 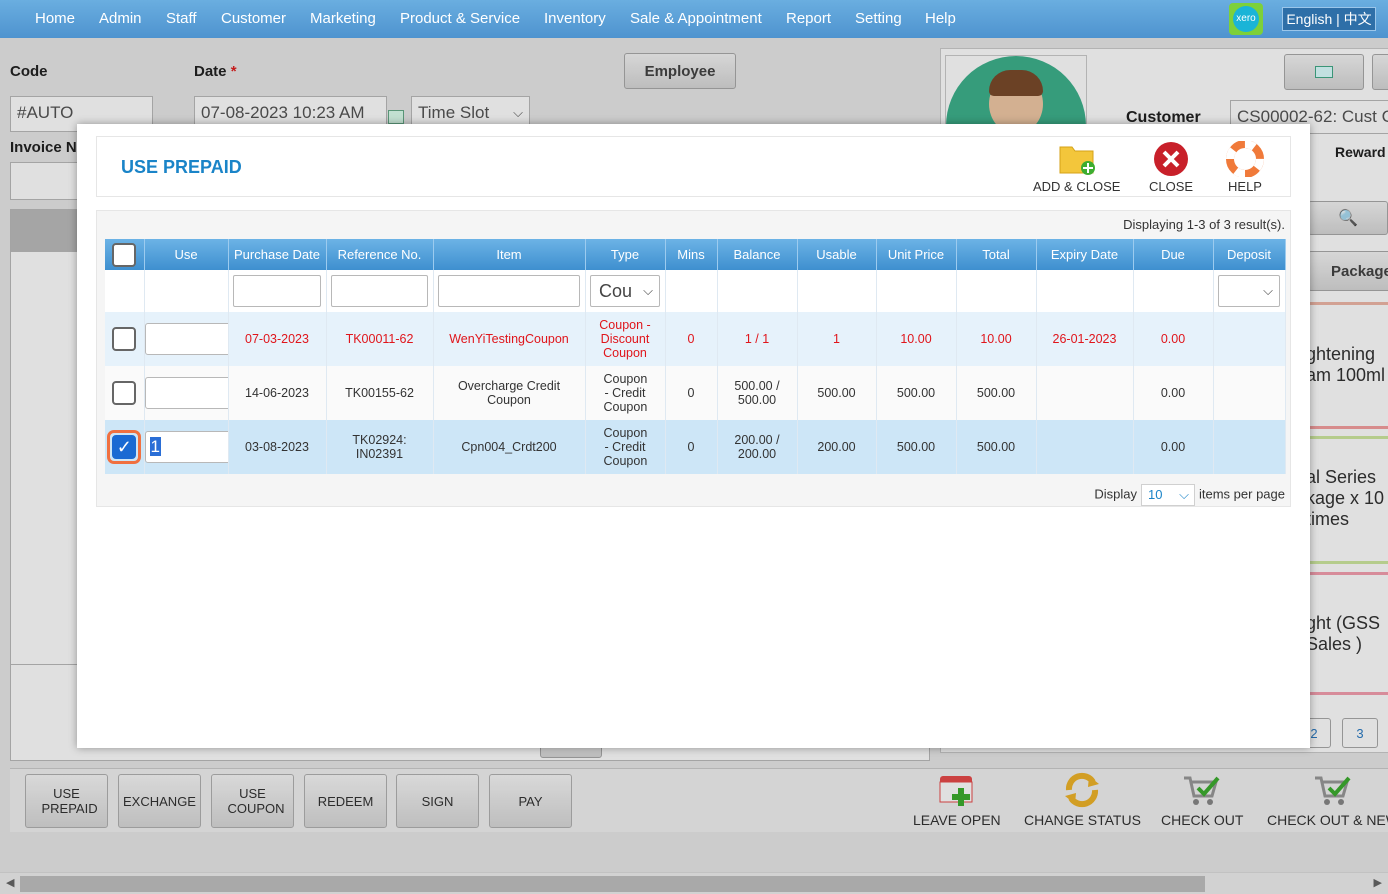 I want to click on col-deposit: Deposit, so click(x=1249, y=254).